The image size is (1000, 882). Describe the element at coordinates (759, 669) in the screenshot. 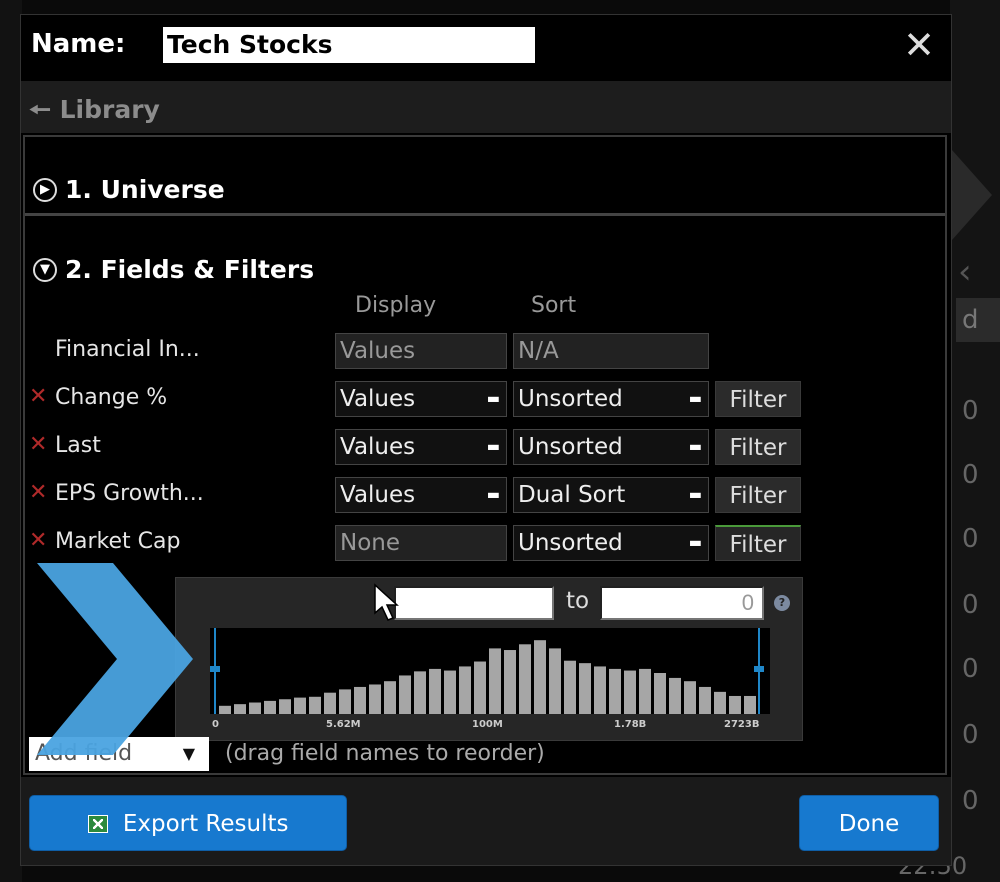

I see `range-handle-right-grip` at that location.